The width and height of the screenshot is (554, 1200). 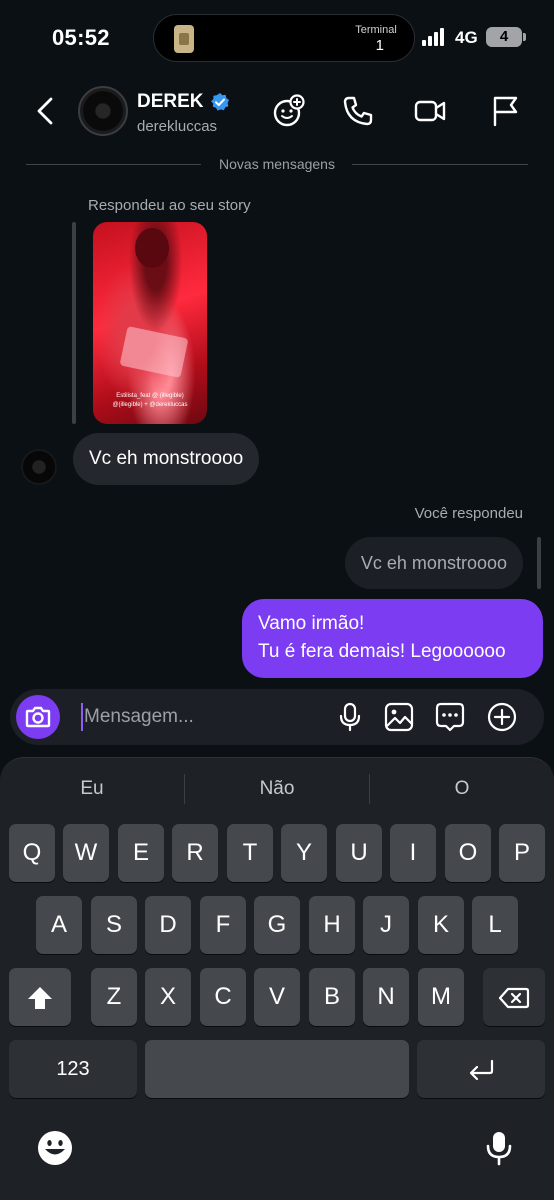 I want to click on key-t: T, so click(x=250, y=853).